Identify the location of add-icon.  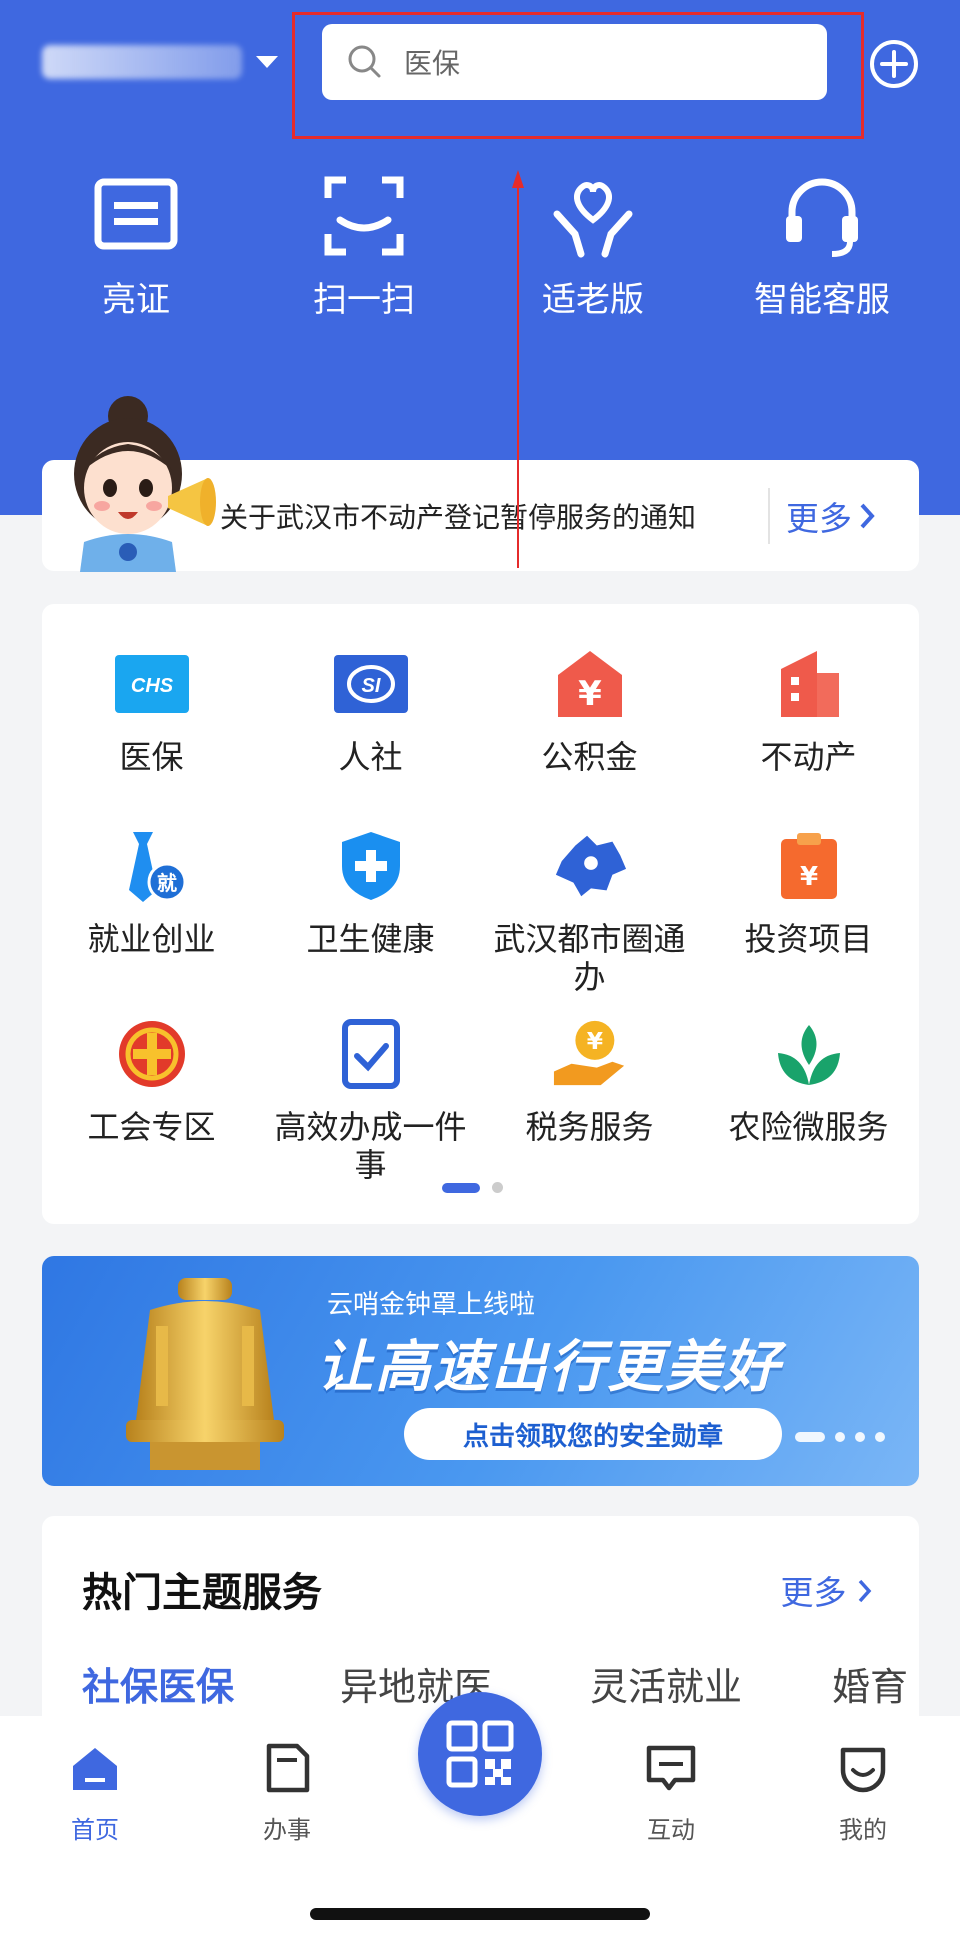
(894, 64).